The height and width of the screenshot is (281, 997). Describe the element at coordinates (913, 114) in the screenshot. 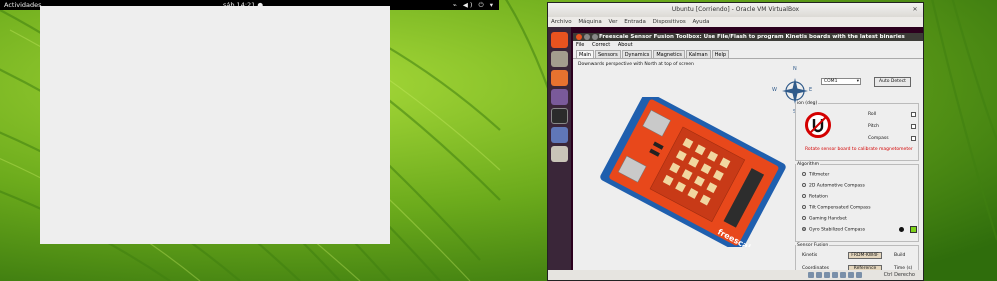

I see `roll-checkbox` at that location.